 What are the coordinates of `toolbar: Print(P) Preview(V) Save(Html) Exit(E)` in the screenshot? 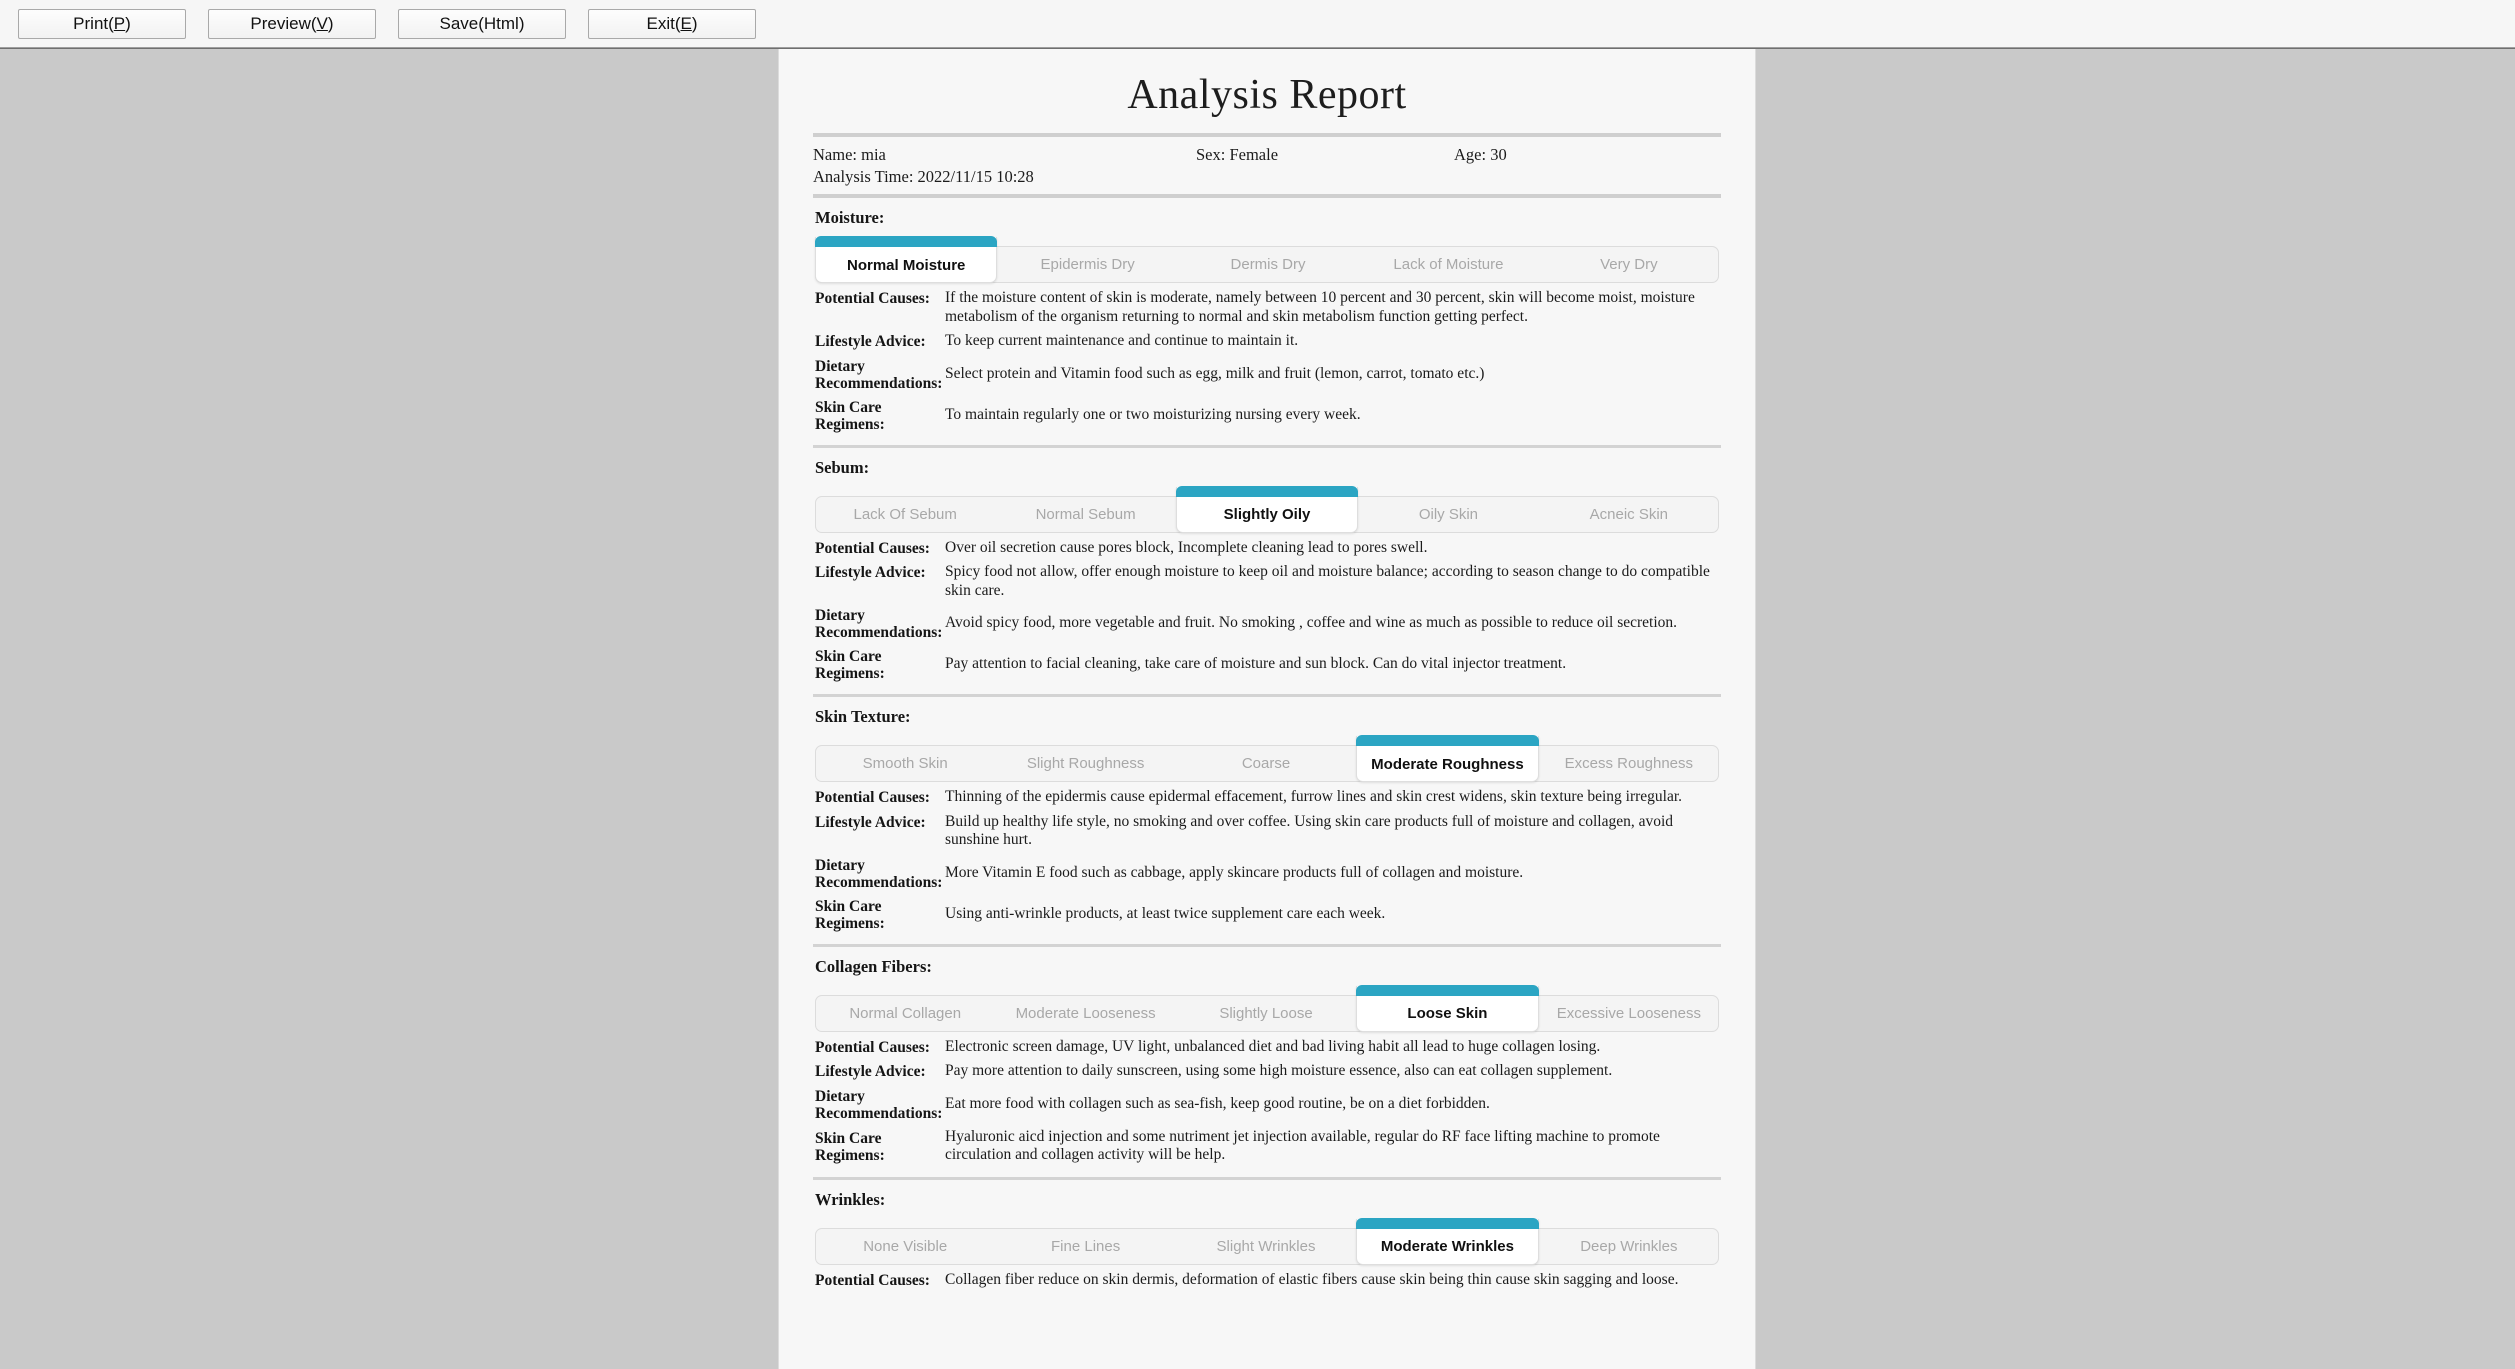 It's located at (1257, 24).